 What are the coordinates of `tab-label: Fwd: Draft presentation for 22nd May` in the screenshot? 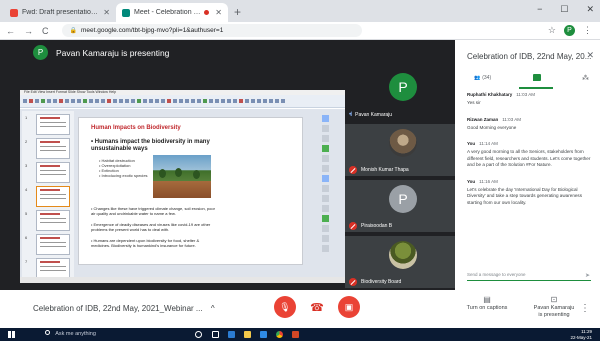 It's located at (61, 12).